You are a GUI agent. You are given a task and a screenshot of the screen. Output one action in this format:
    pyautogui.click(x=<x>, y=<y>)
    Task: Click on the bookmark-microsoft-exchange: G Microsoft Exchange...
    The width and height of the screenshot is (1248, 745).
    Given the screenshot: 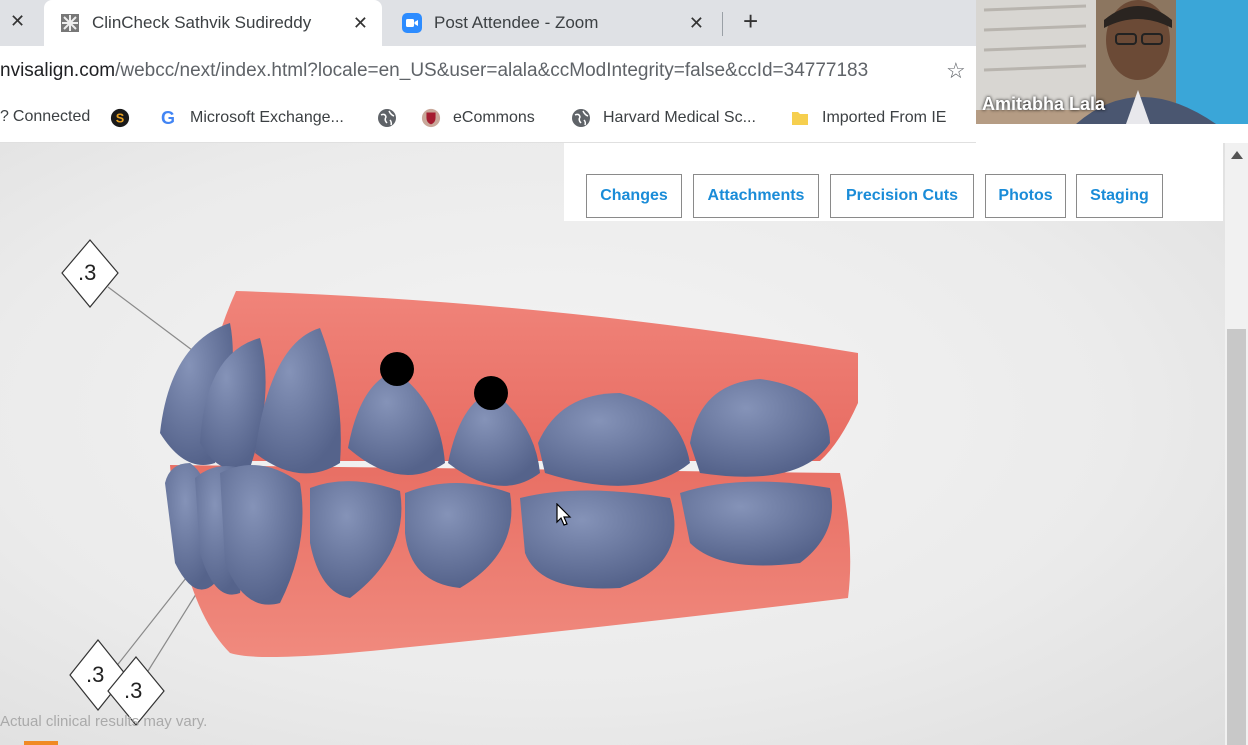 What is the action you would take?
    pyautogui.click(x=251, y=118)
    